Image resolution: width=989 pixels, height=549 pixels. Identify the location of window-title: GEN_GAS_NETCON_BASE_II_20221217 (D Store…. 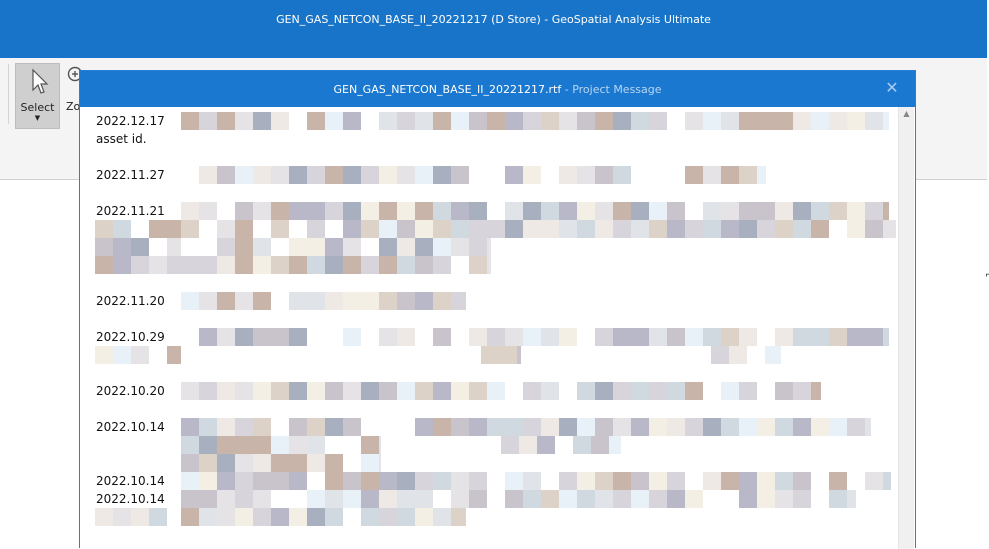
(493, 19).